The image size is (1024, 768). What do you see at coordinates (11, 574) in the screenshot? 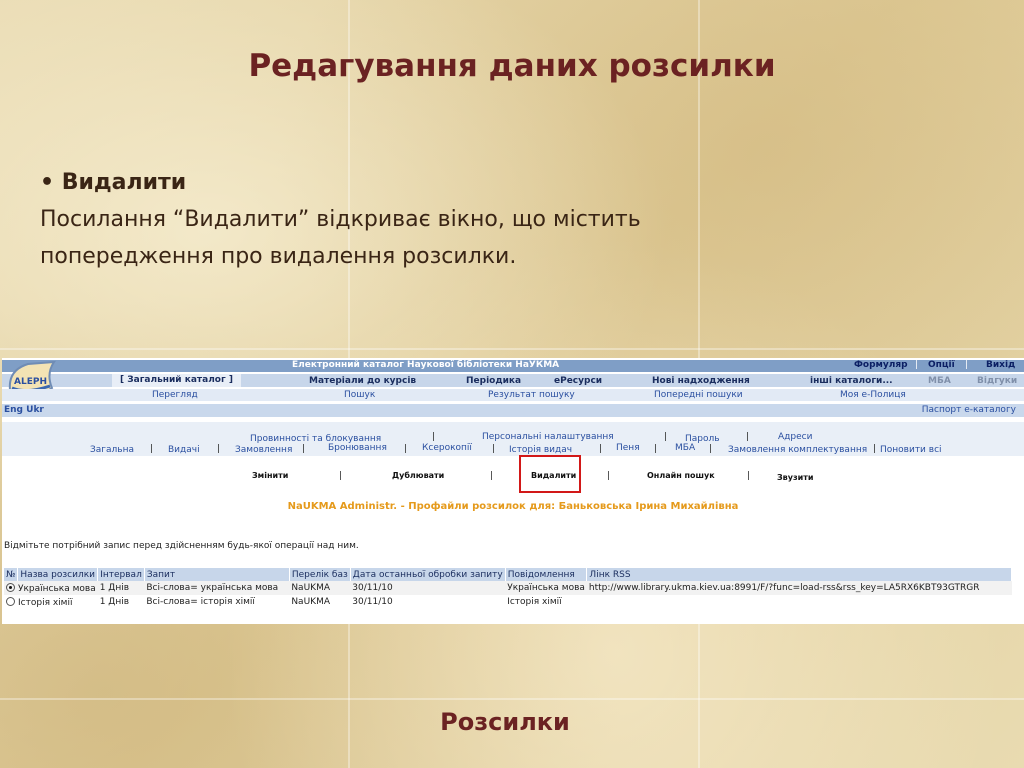
I see `col-header-number: №` at bounding box center [11, 574].